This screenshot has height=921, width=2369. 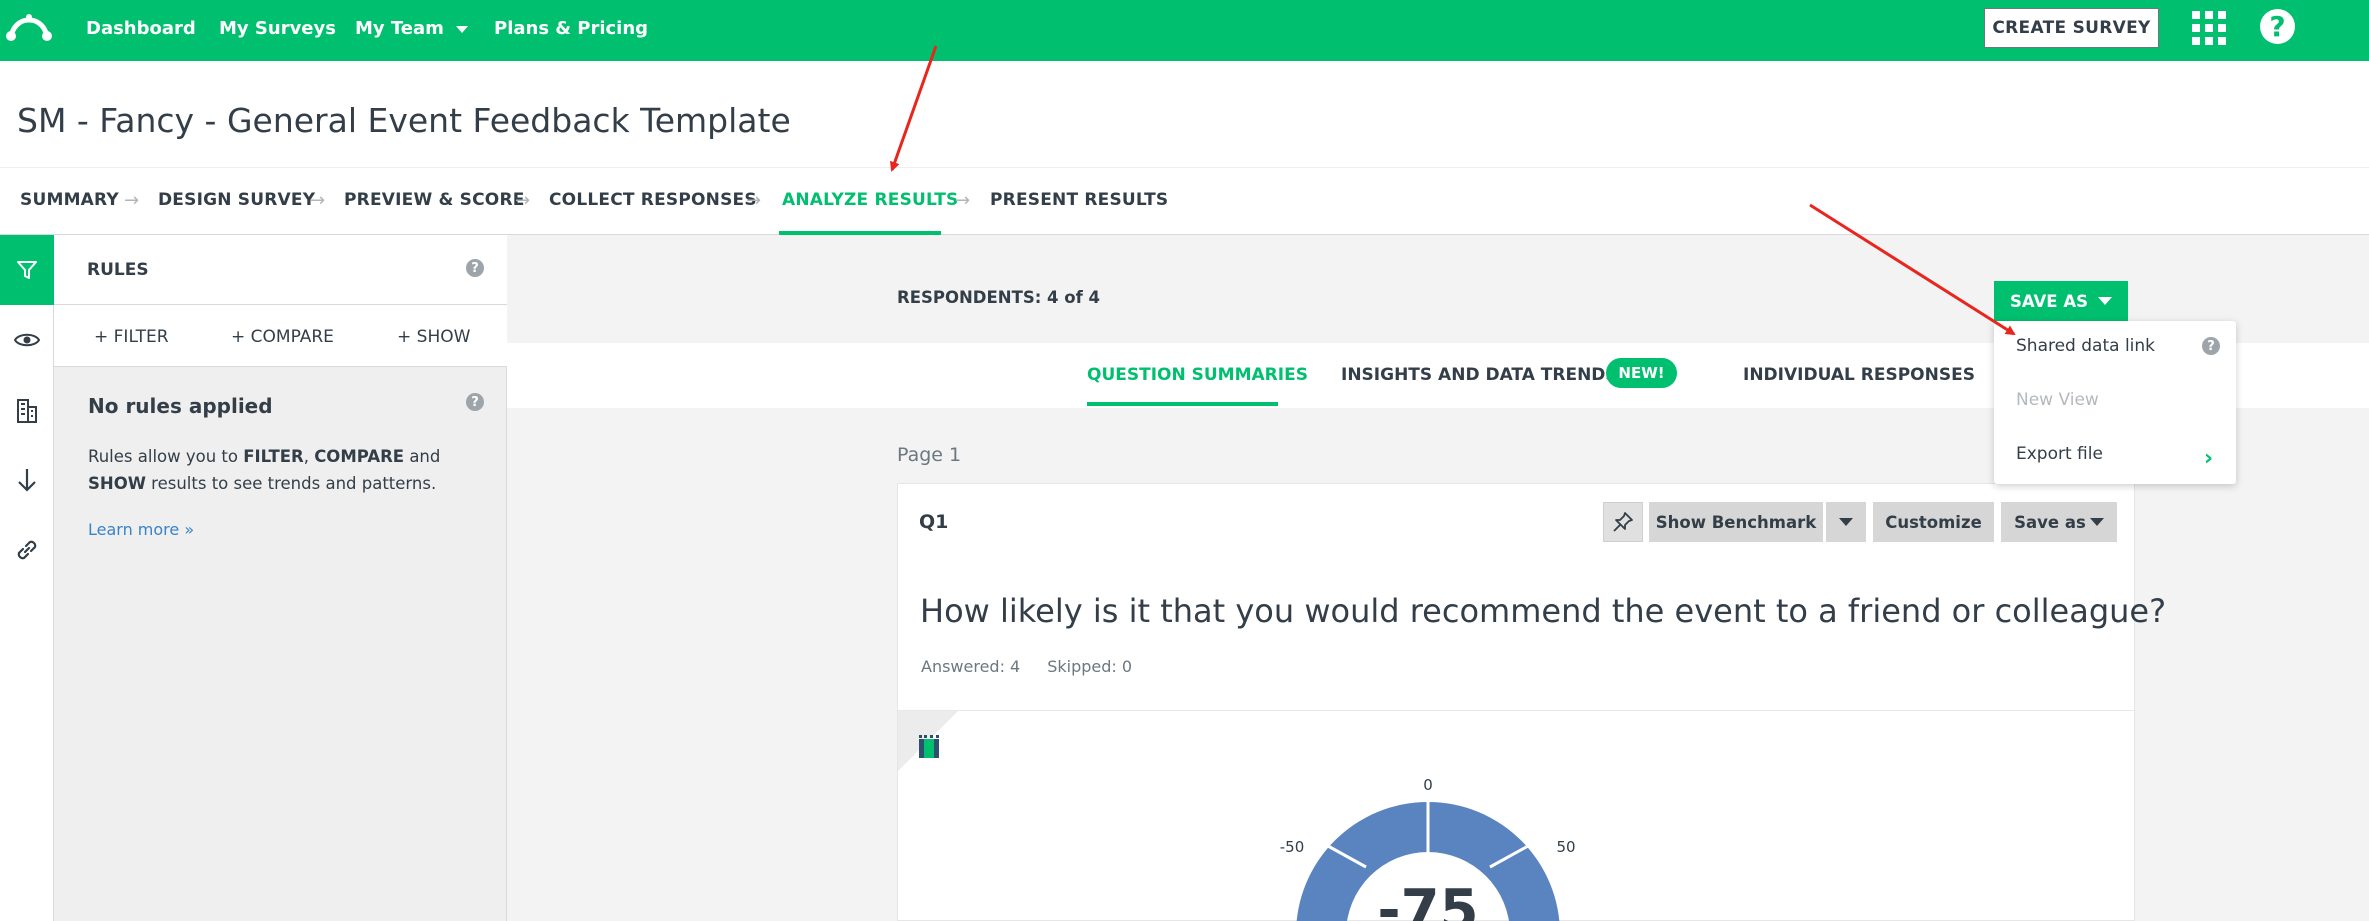 What do you see at coordinates (1428, 785) in the screenshot?
I see `gauge-label-0: 0` at bounding box center [1428, 785].